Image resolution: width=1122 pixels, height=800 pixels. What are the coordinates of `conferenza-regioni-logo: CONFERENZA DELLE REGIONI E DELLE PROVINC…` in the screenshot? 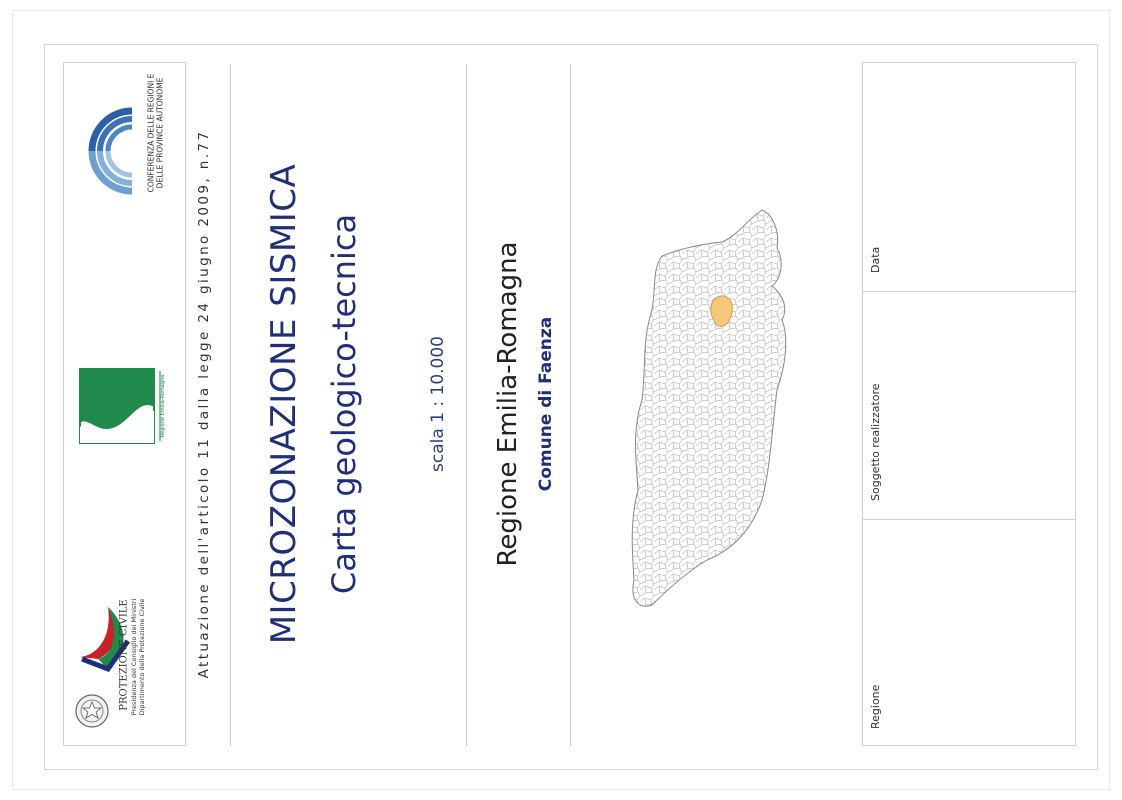 It's located at (133, 150).